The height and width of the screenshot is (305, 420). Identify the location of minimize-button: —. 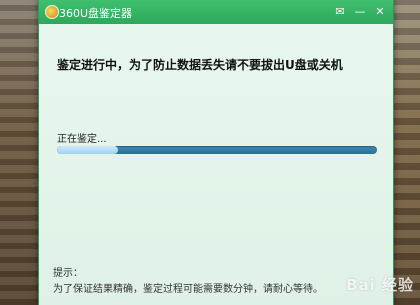
(360, 12).